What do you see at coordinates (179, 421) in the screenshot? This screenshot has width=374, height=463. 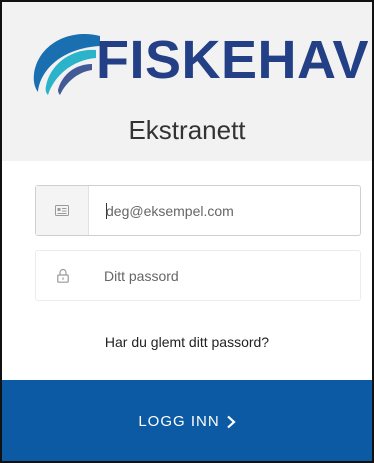 I see `login-button-label: LOGG INN` at bounding box center [179, 421].